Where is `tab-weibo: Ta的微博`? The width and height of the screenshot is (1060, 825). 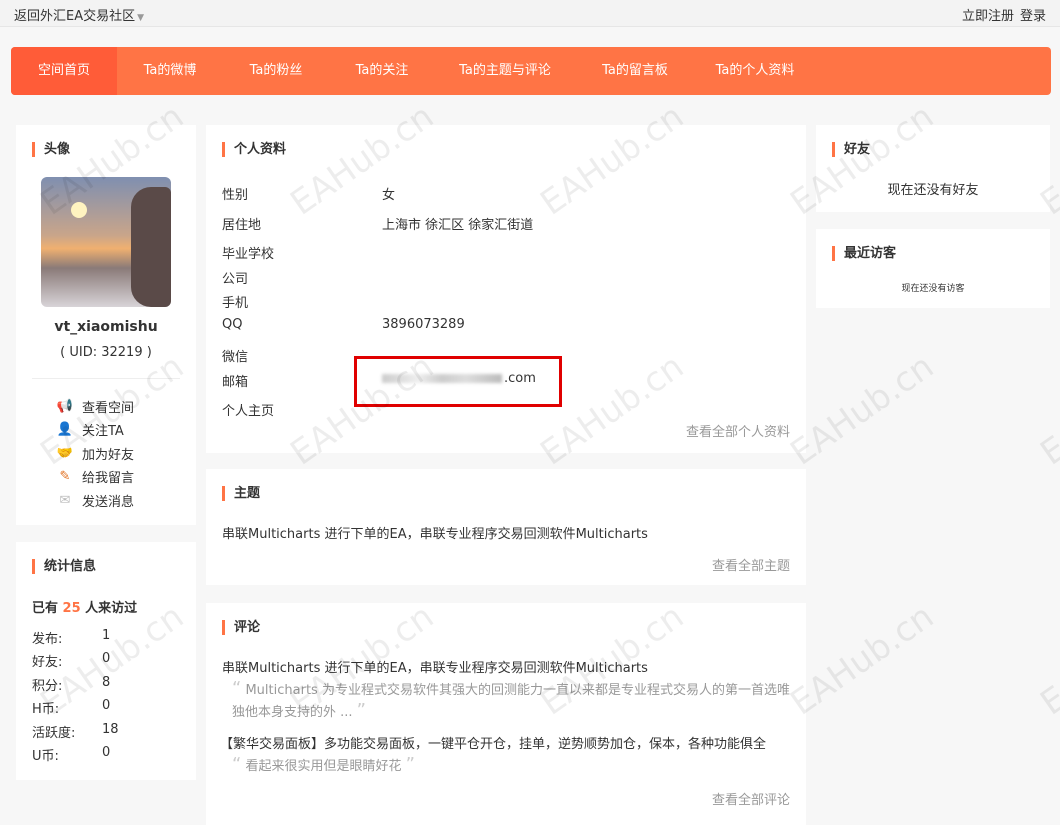 tab-weibo: Ta的微博 is located at coordinates (170, 71).